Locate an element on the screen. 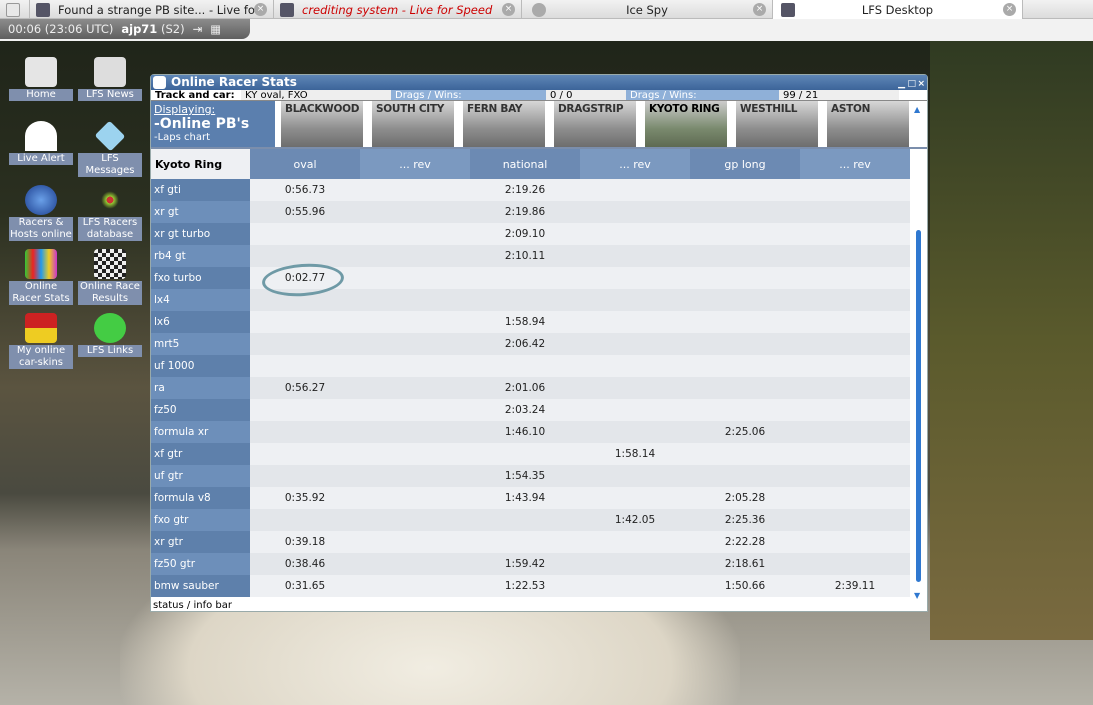 The height and width of the screenshot is (705, 1093). tab-title: Ice Spy is located at coordinates (647, 9).